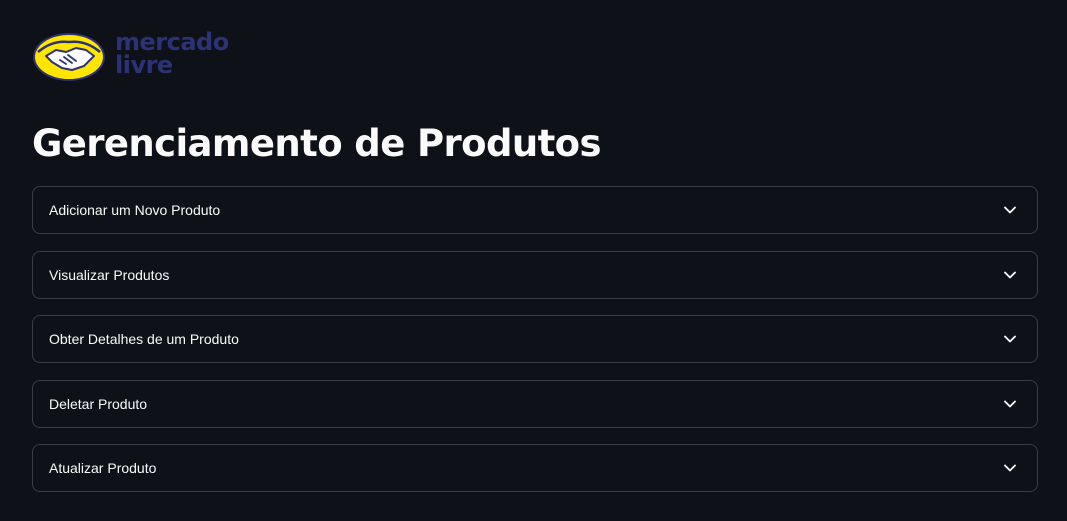  Describe the element at coordinates (144, 65) in the screenshot. I see `logo-line-2: livre` at that location.